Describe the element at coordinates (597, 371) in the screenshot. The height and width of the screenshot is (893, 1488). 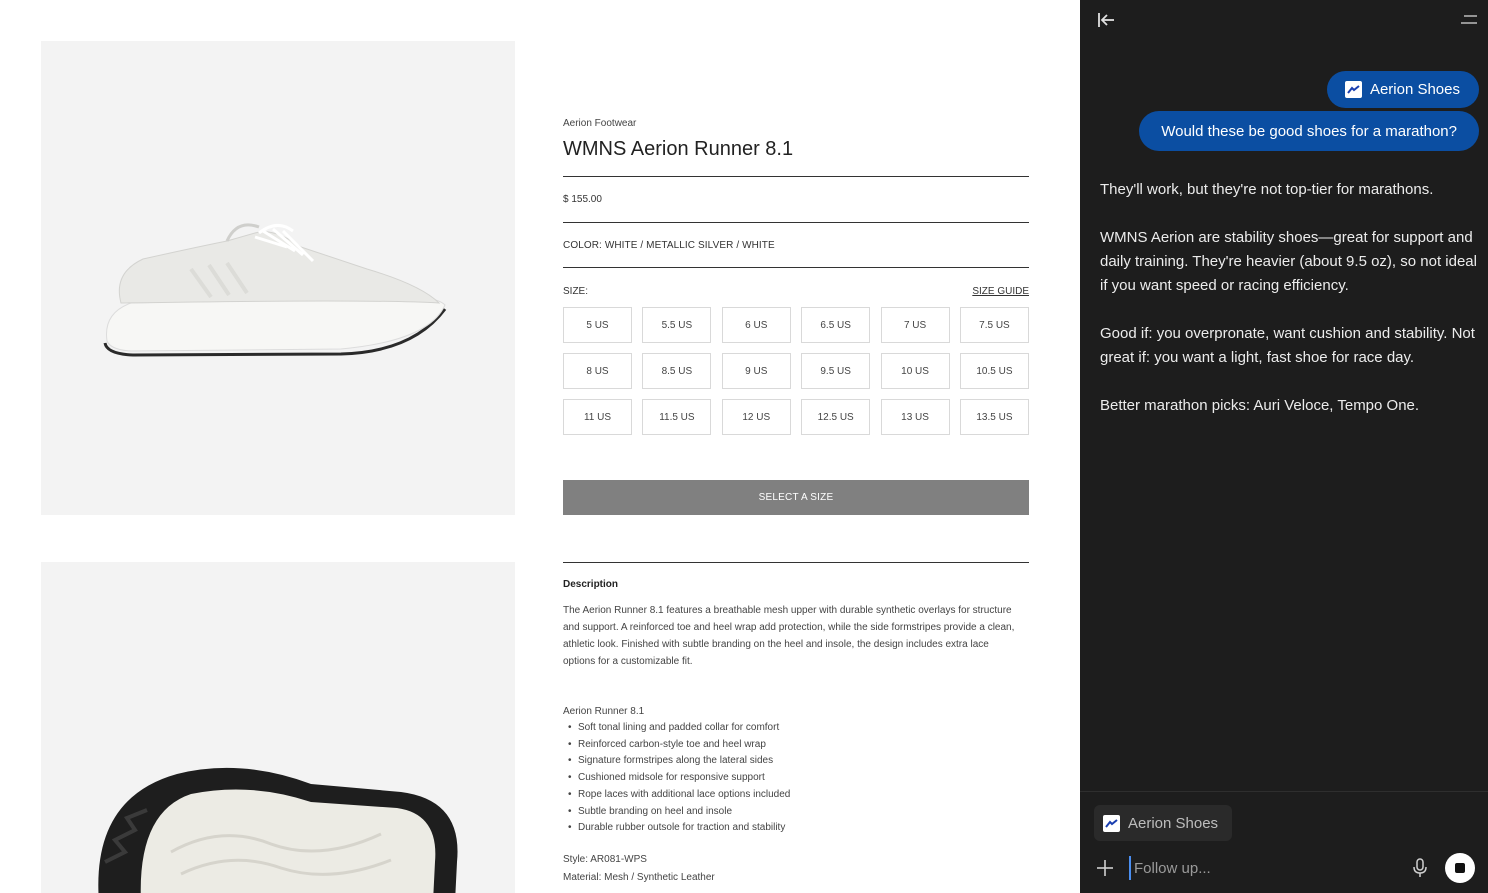
I see `size-option: 8 US` at that location.